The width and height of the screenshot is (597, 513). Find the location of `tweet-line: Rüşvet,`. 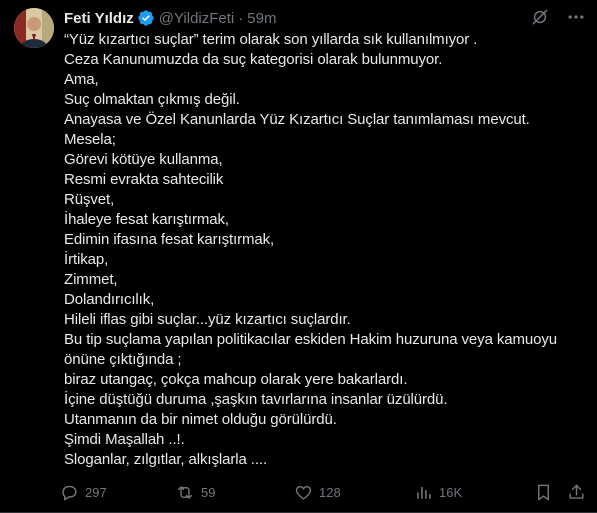

tweet-line: Rüşvet, is located at coordinates (89, 199).